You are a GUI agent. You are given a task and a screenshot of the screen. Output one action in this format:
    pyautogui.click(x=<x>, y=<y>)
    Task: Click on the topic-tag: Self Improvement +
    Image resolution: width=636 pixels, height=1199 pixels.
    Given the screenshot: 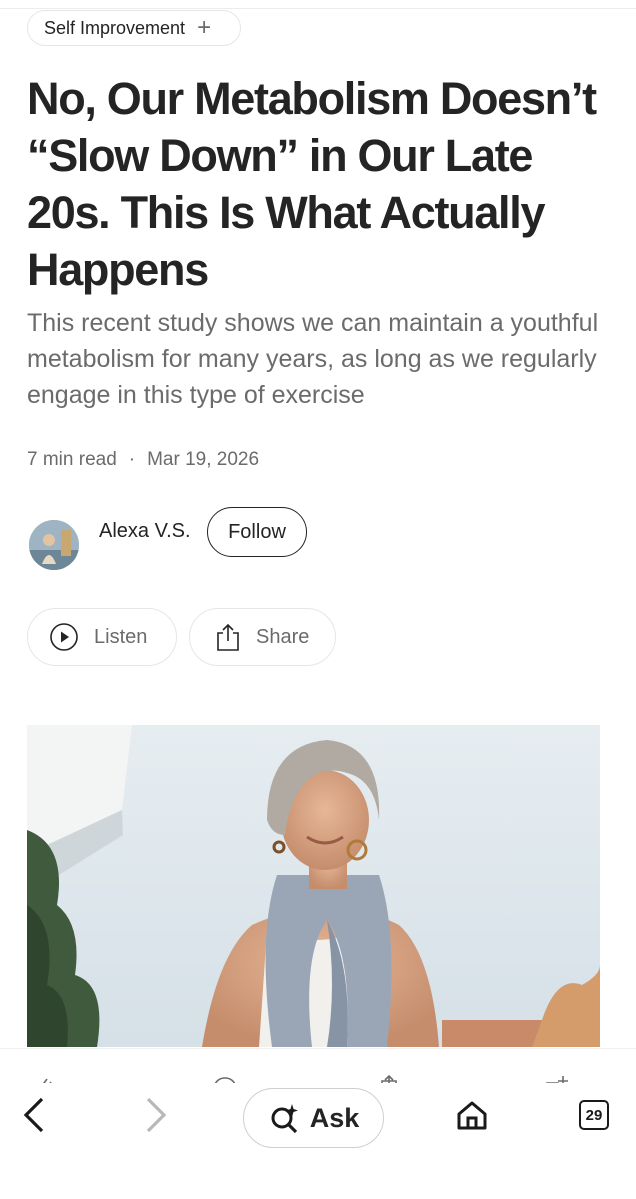 What is the action you would take?
    pyautogui.click(x=134, y=28)
    